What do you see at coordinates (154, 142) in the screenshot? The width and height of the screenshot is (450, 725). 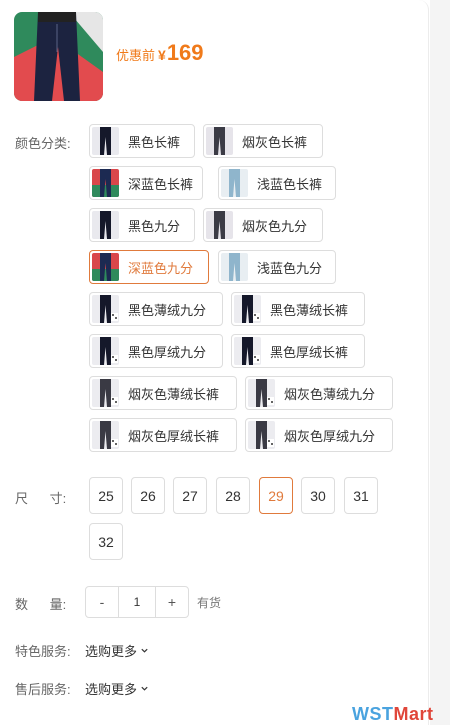 I see `color-option-label: 黑色长裤` at bounding box center [154, 142].